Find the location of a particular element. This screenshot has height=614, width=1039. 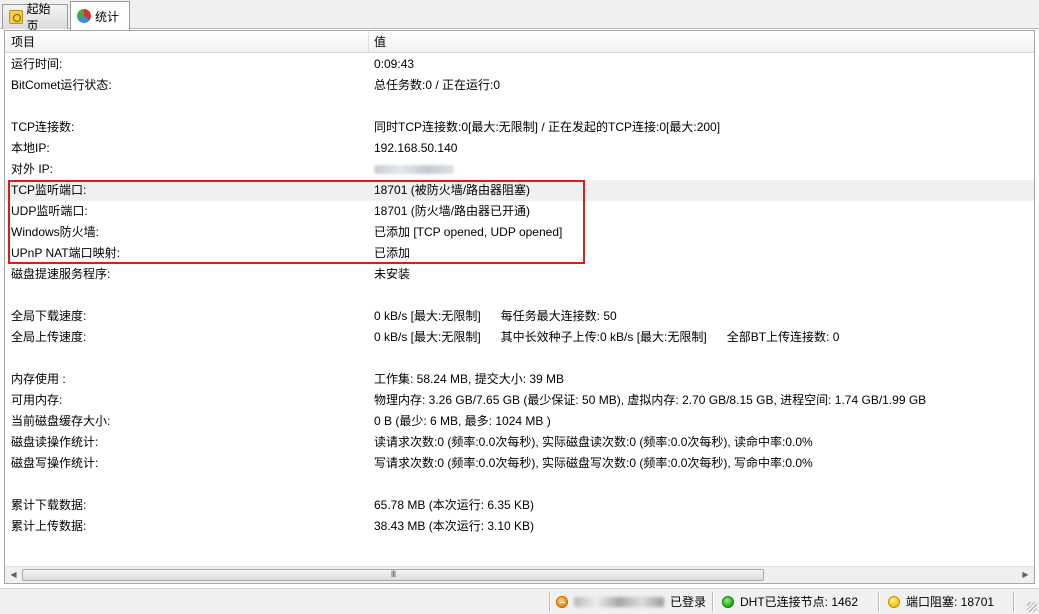

list-item: 累计上传数据: 38.43 MB (本次运行: 3.10 KB) is located at coordinates (519, 526).